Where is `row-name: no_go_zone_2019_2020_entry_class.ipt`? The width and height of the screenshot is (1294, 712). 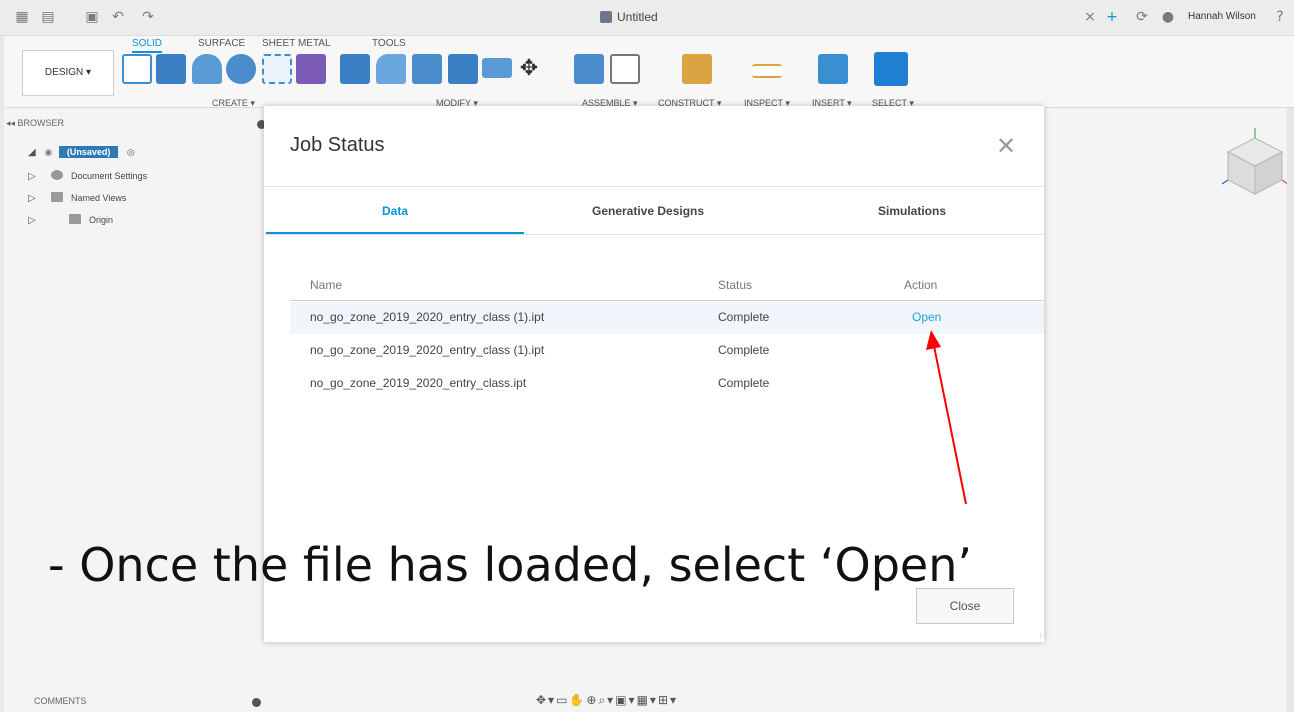 row-name: no_go_zone_2019_2020_entry_class.ipt is located at coordinates (418, 383).